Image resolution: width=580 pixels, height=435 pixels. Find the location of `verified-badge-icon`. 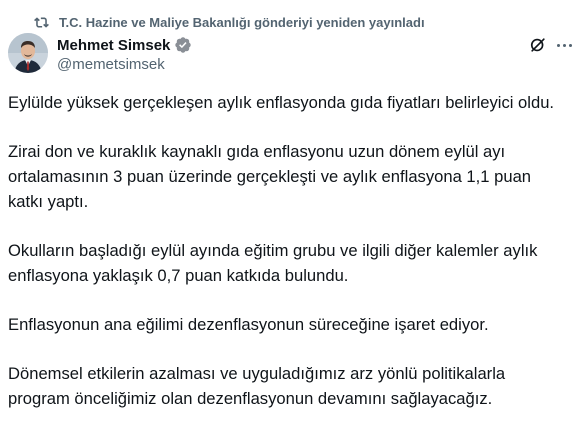

verified-badge-icon is located at coordinates (183, 45).